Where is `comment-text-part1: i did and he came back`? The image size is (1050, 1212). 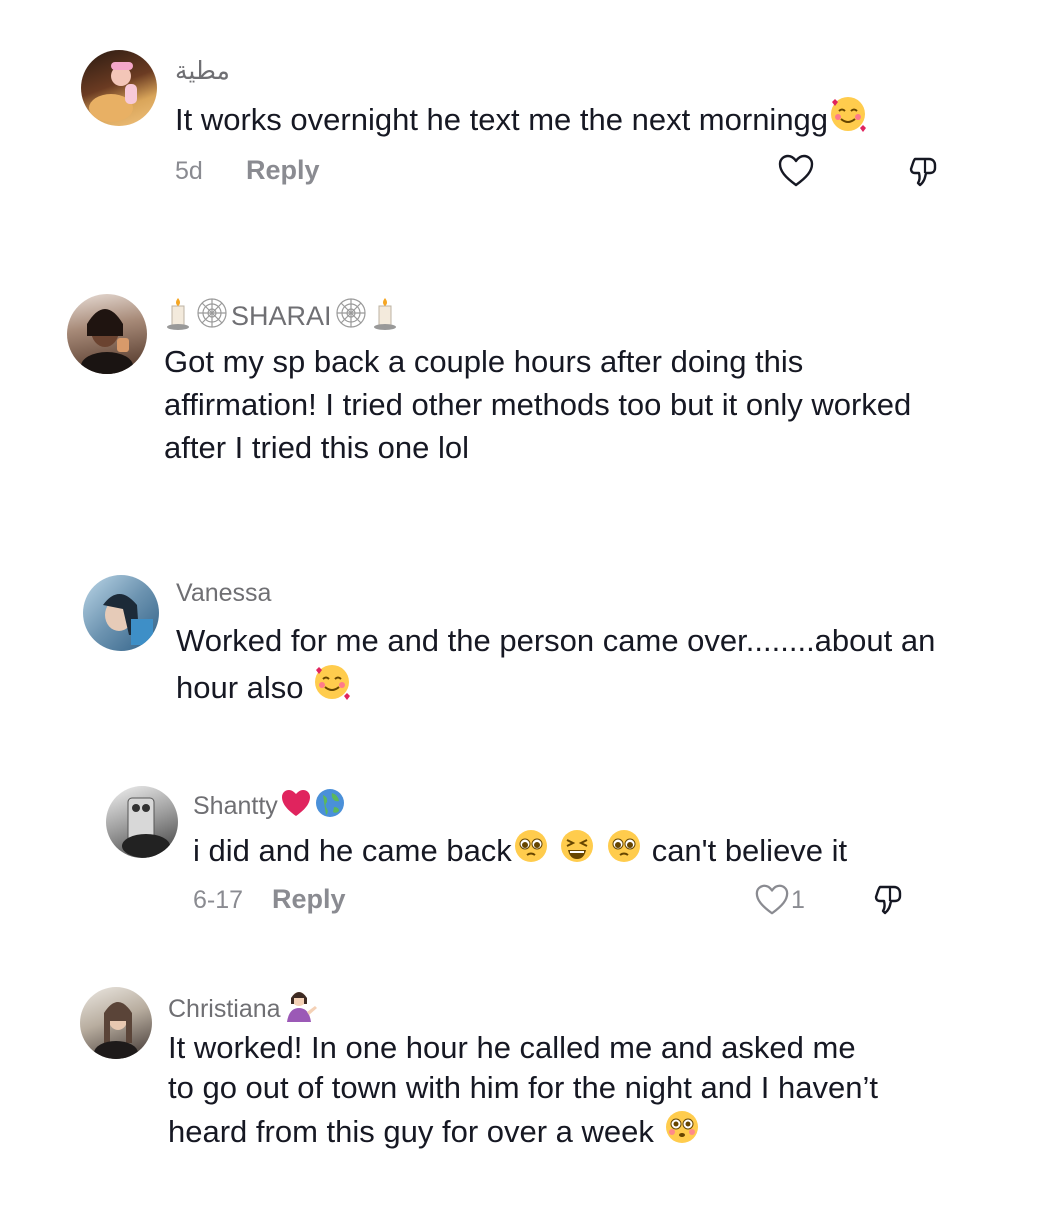 comment-text-part1: i did and he came back is located at coordinates (352, 850).